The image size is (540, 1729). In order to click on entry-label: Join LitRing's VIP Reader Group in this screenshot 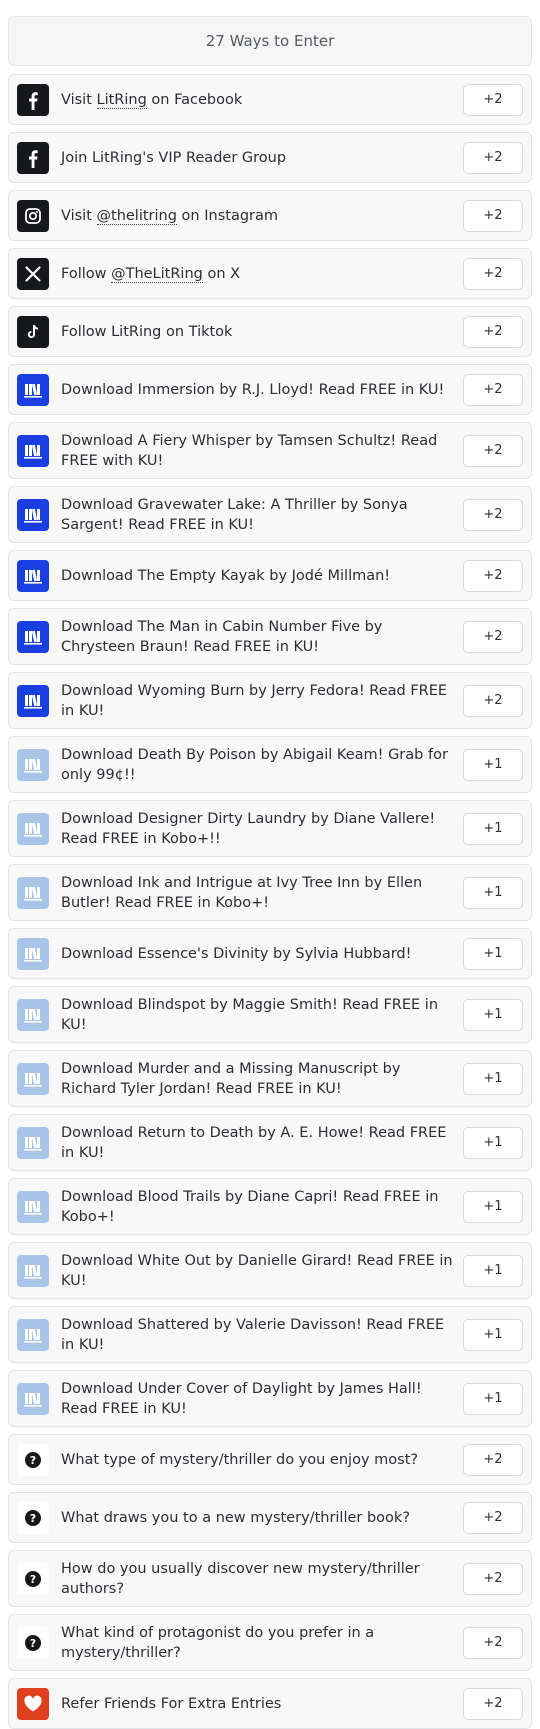, I will do `click(262, 158)`.